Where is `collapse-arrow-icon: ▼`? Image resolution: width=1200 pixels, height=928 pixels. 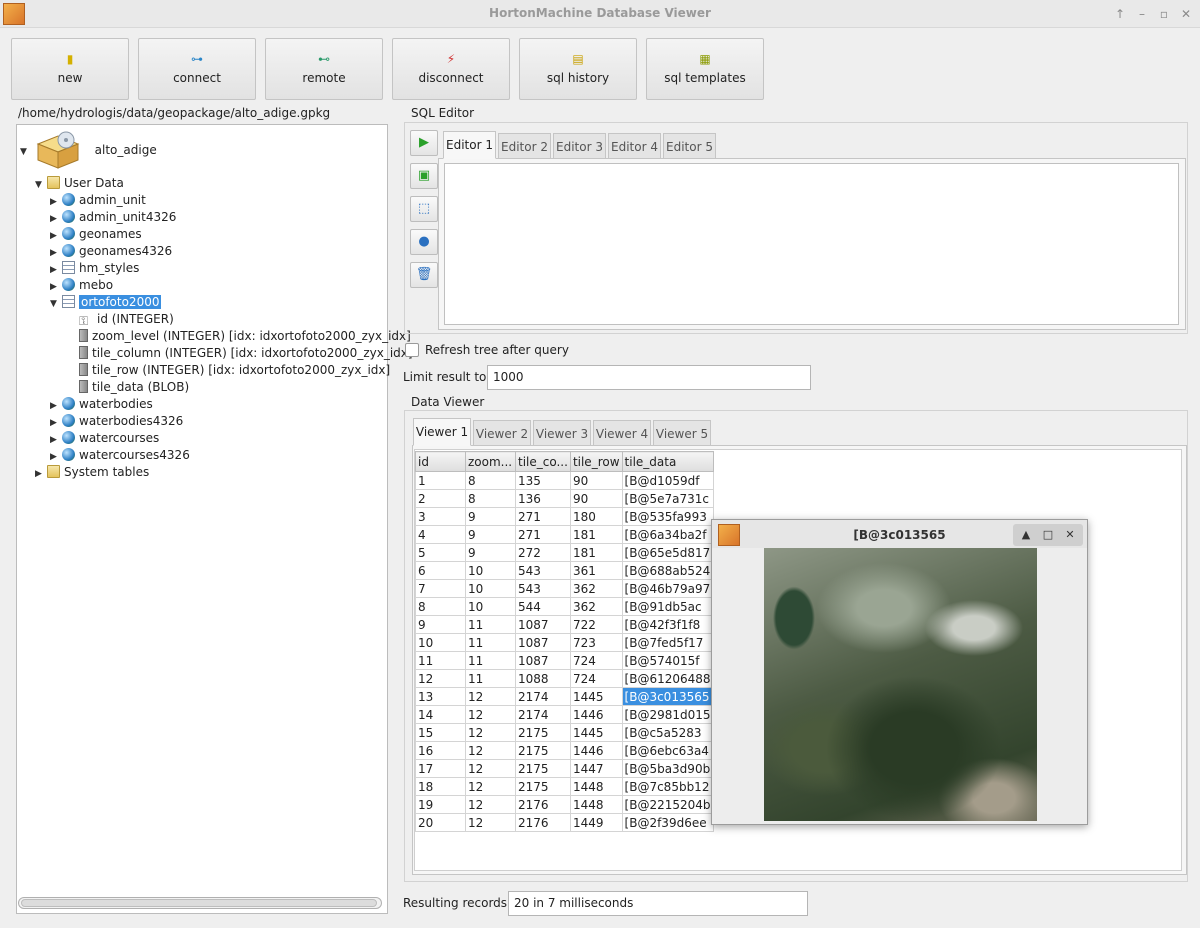 collapse-arrow-icon: ▼ is located at coordinates (26, 152).